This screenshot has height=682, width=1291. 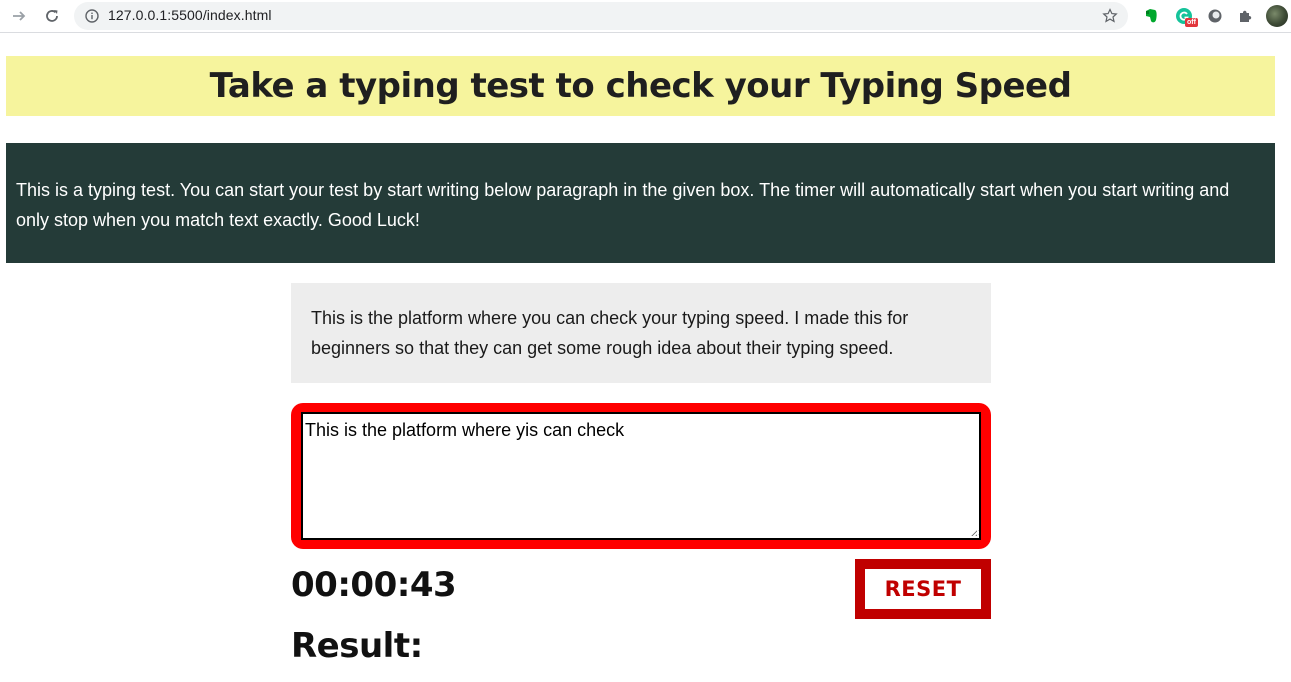 I want to click on grammarly-icon: off, so click(x=1185, y=16).